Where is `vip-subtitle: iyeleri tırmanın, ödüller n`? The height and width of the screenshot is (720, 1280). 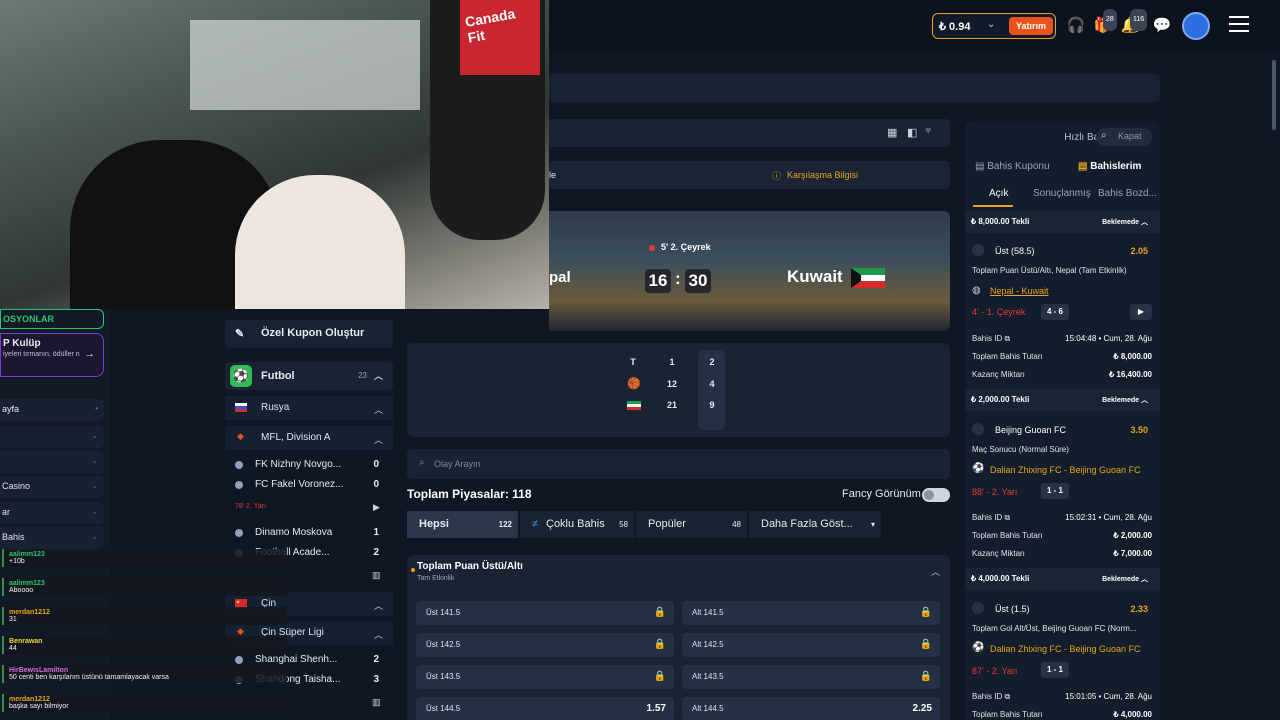 vip-subtitle: iyeleri tırmanın, ödüller n is located at coordinates (41, 354).